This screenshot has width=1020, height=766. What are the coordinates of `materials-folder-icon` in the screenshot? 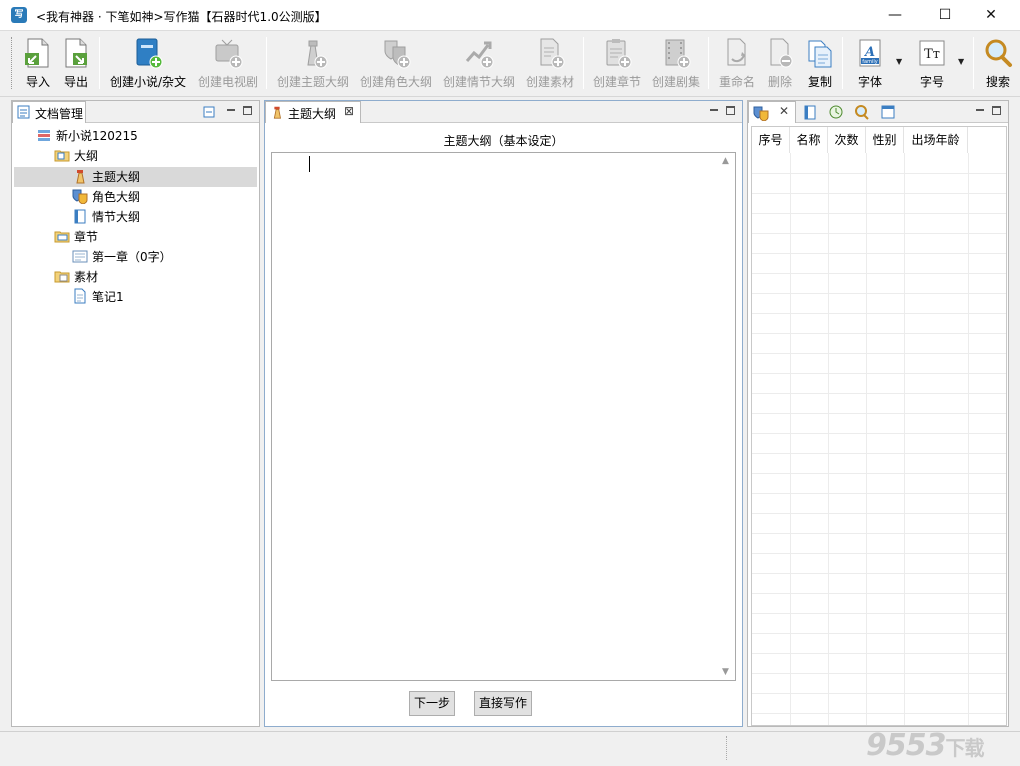 It's located at (62, 277).